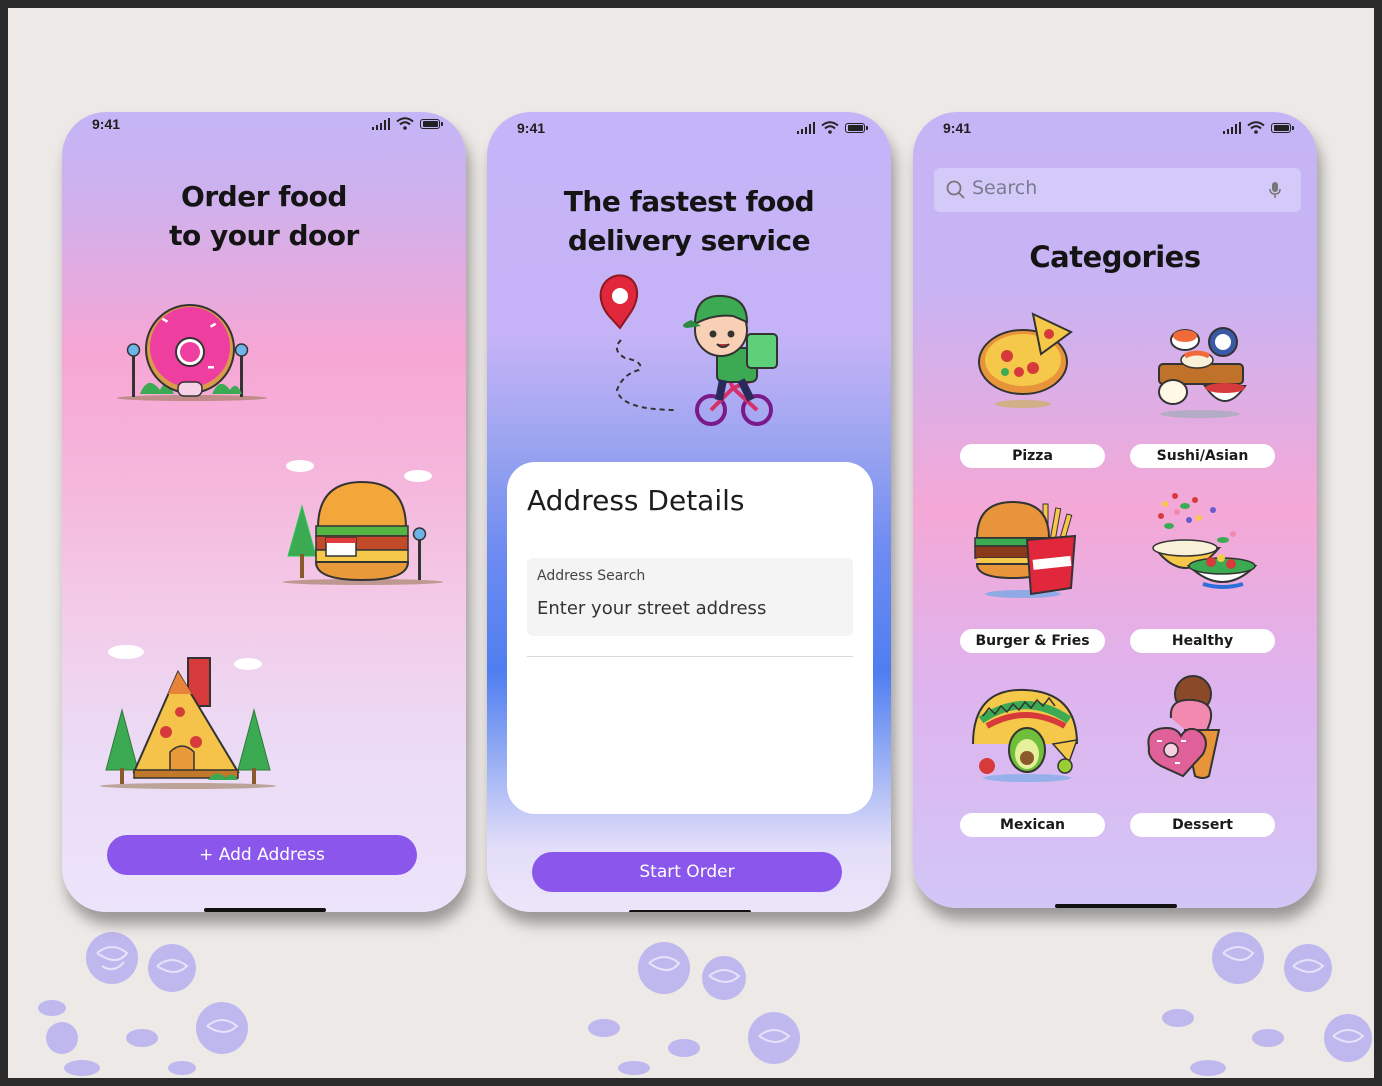 The image size is (1382, 1086). I want to click on salad-icon, so click(1204, 543).